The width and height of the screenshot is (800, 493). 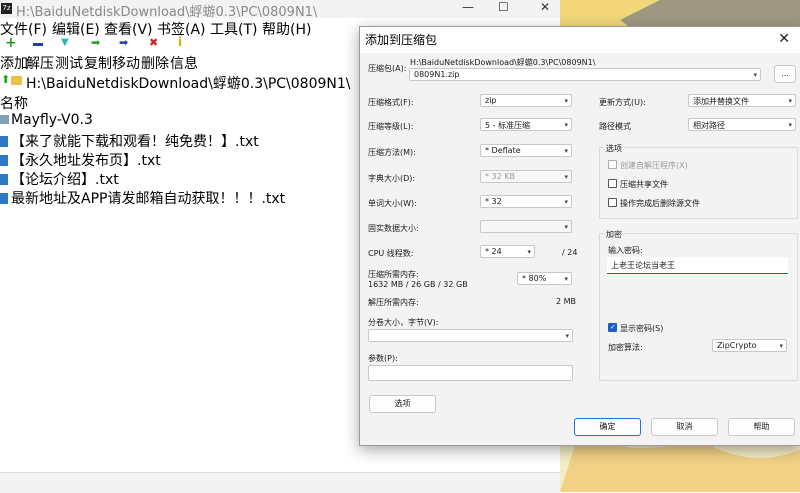 I want to click on column-header-name: 名称, so click(x=14, y=103).